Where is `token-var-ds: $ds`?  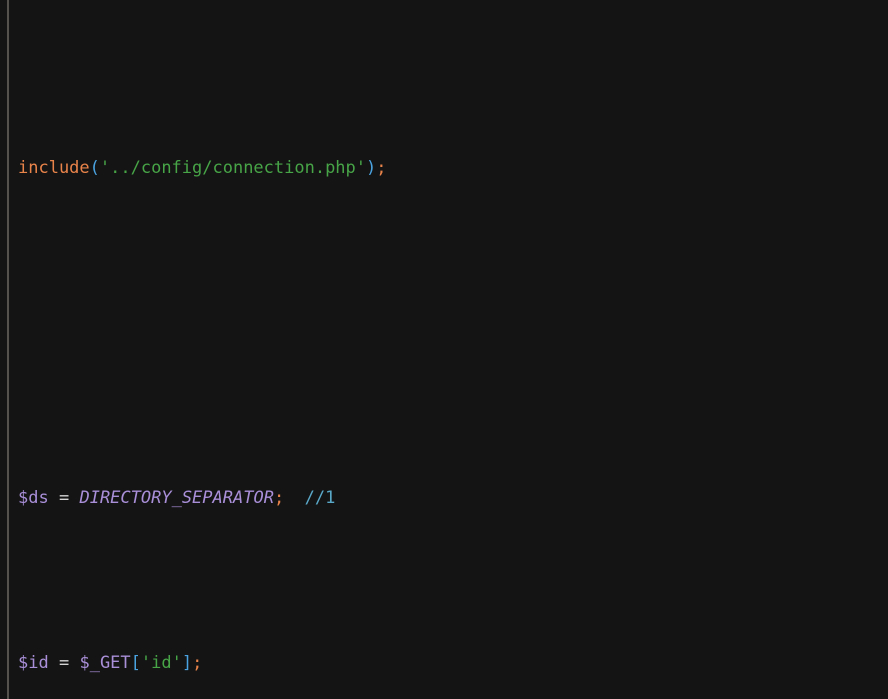
token-var-ds: $ds is located at coordinates (33, 498).